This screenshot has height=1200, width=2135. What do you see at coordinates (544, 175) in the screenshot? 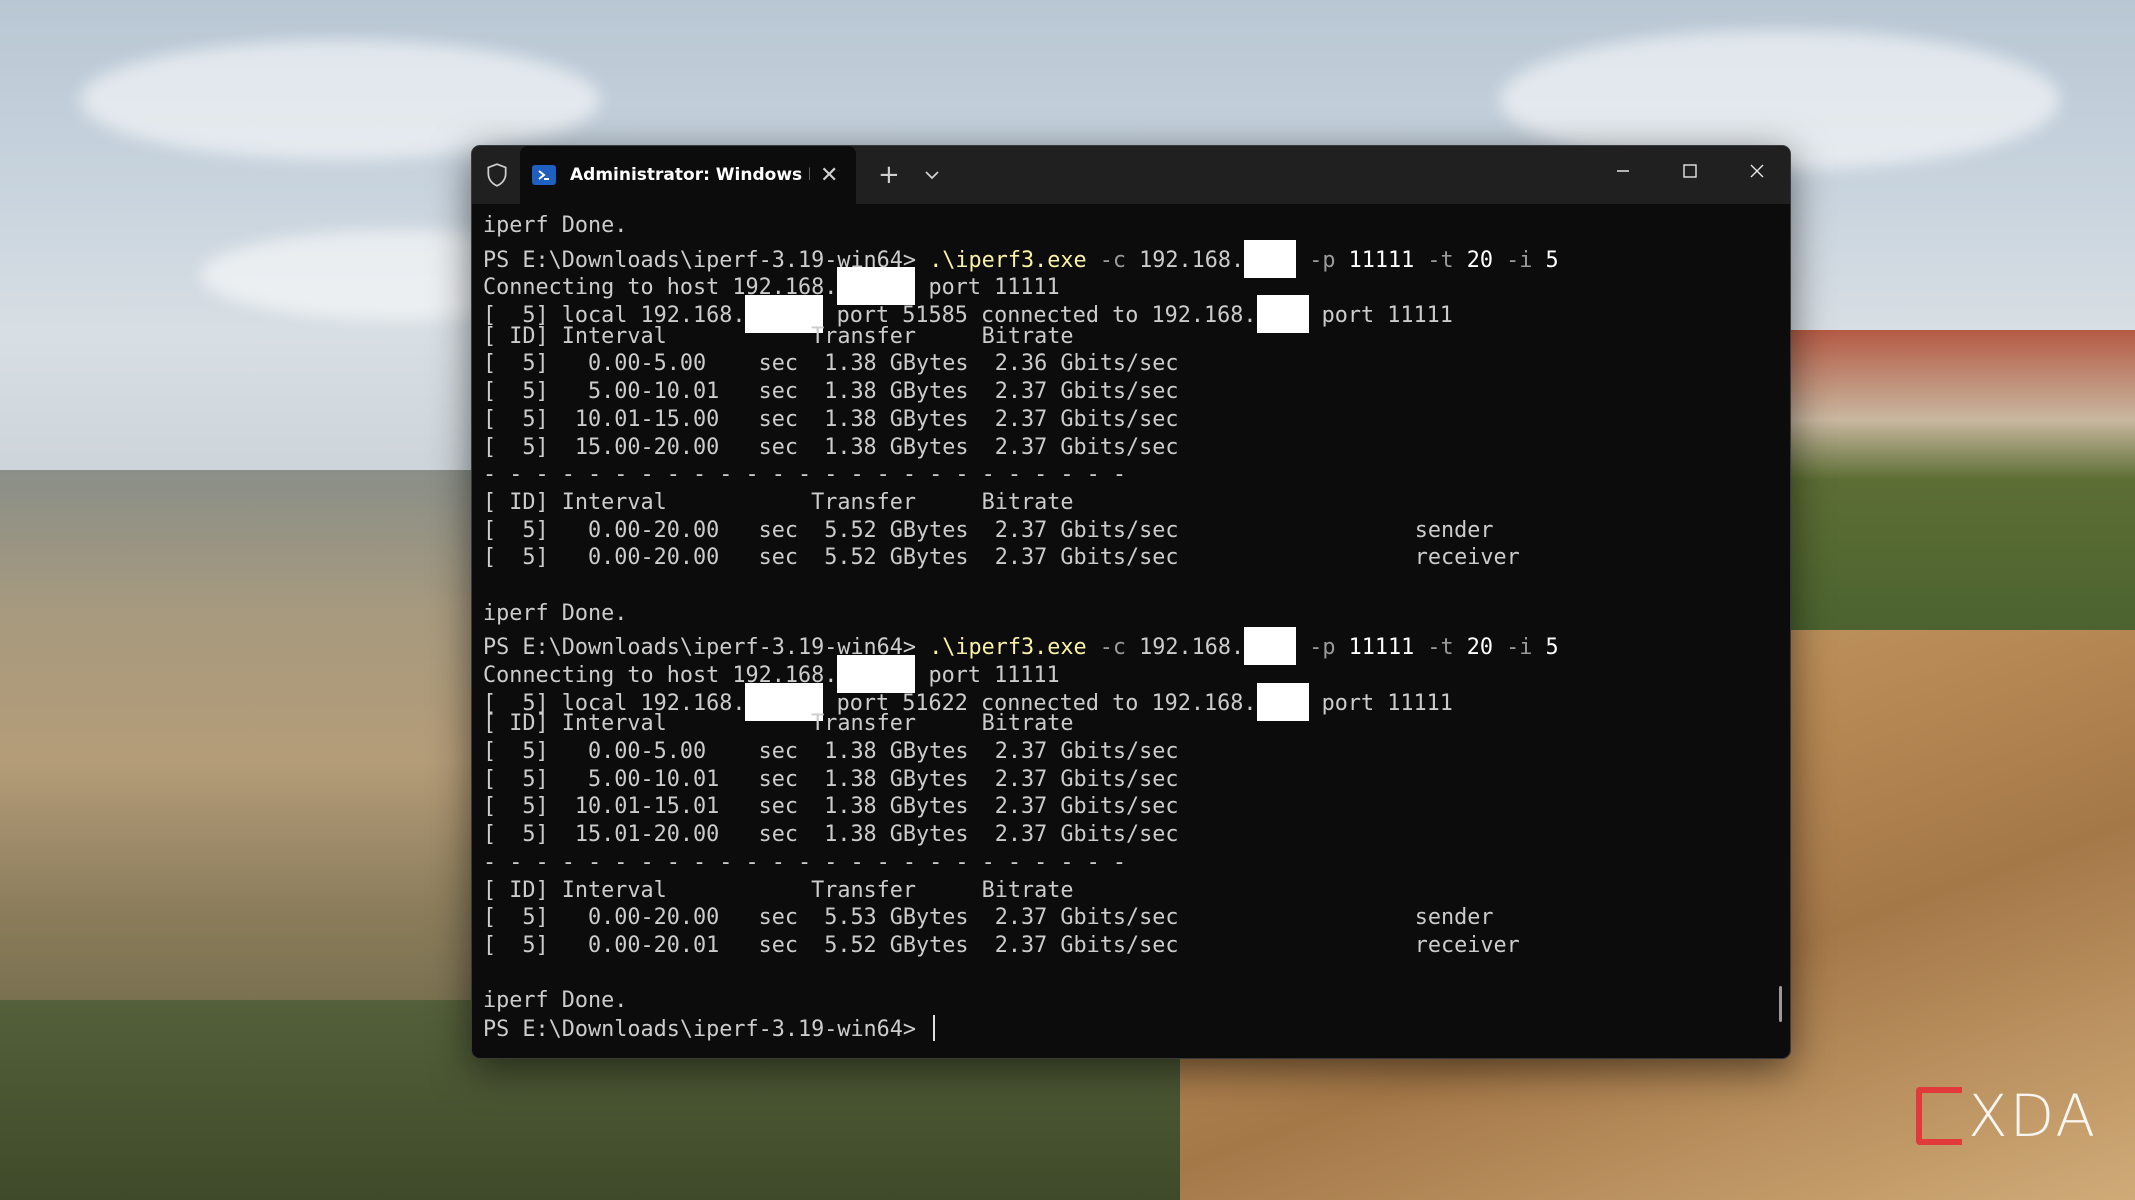
I see `powershell-icon` at bounding box center [544, 175].